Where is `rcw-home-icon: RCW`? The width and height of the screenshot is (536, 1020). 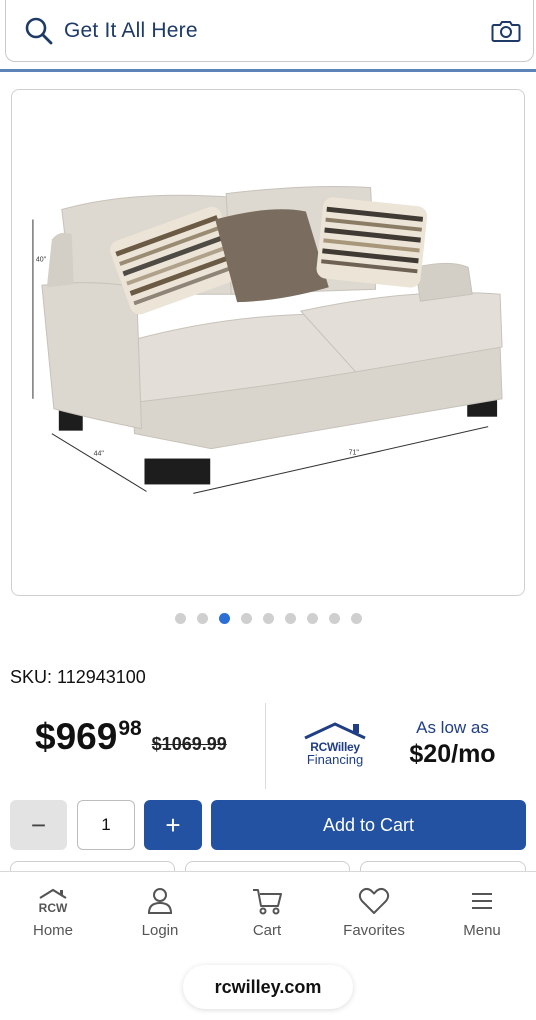
rcw-home-icon: RCW is located at coordinates (53, 901).